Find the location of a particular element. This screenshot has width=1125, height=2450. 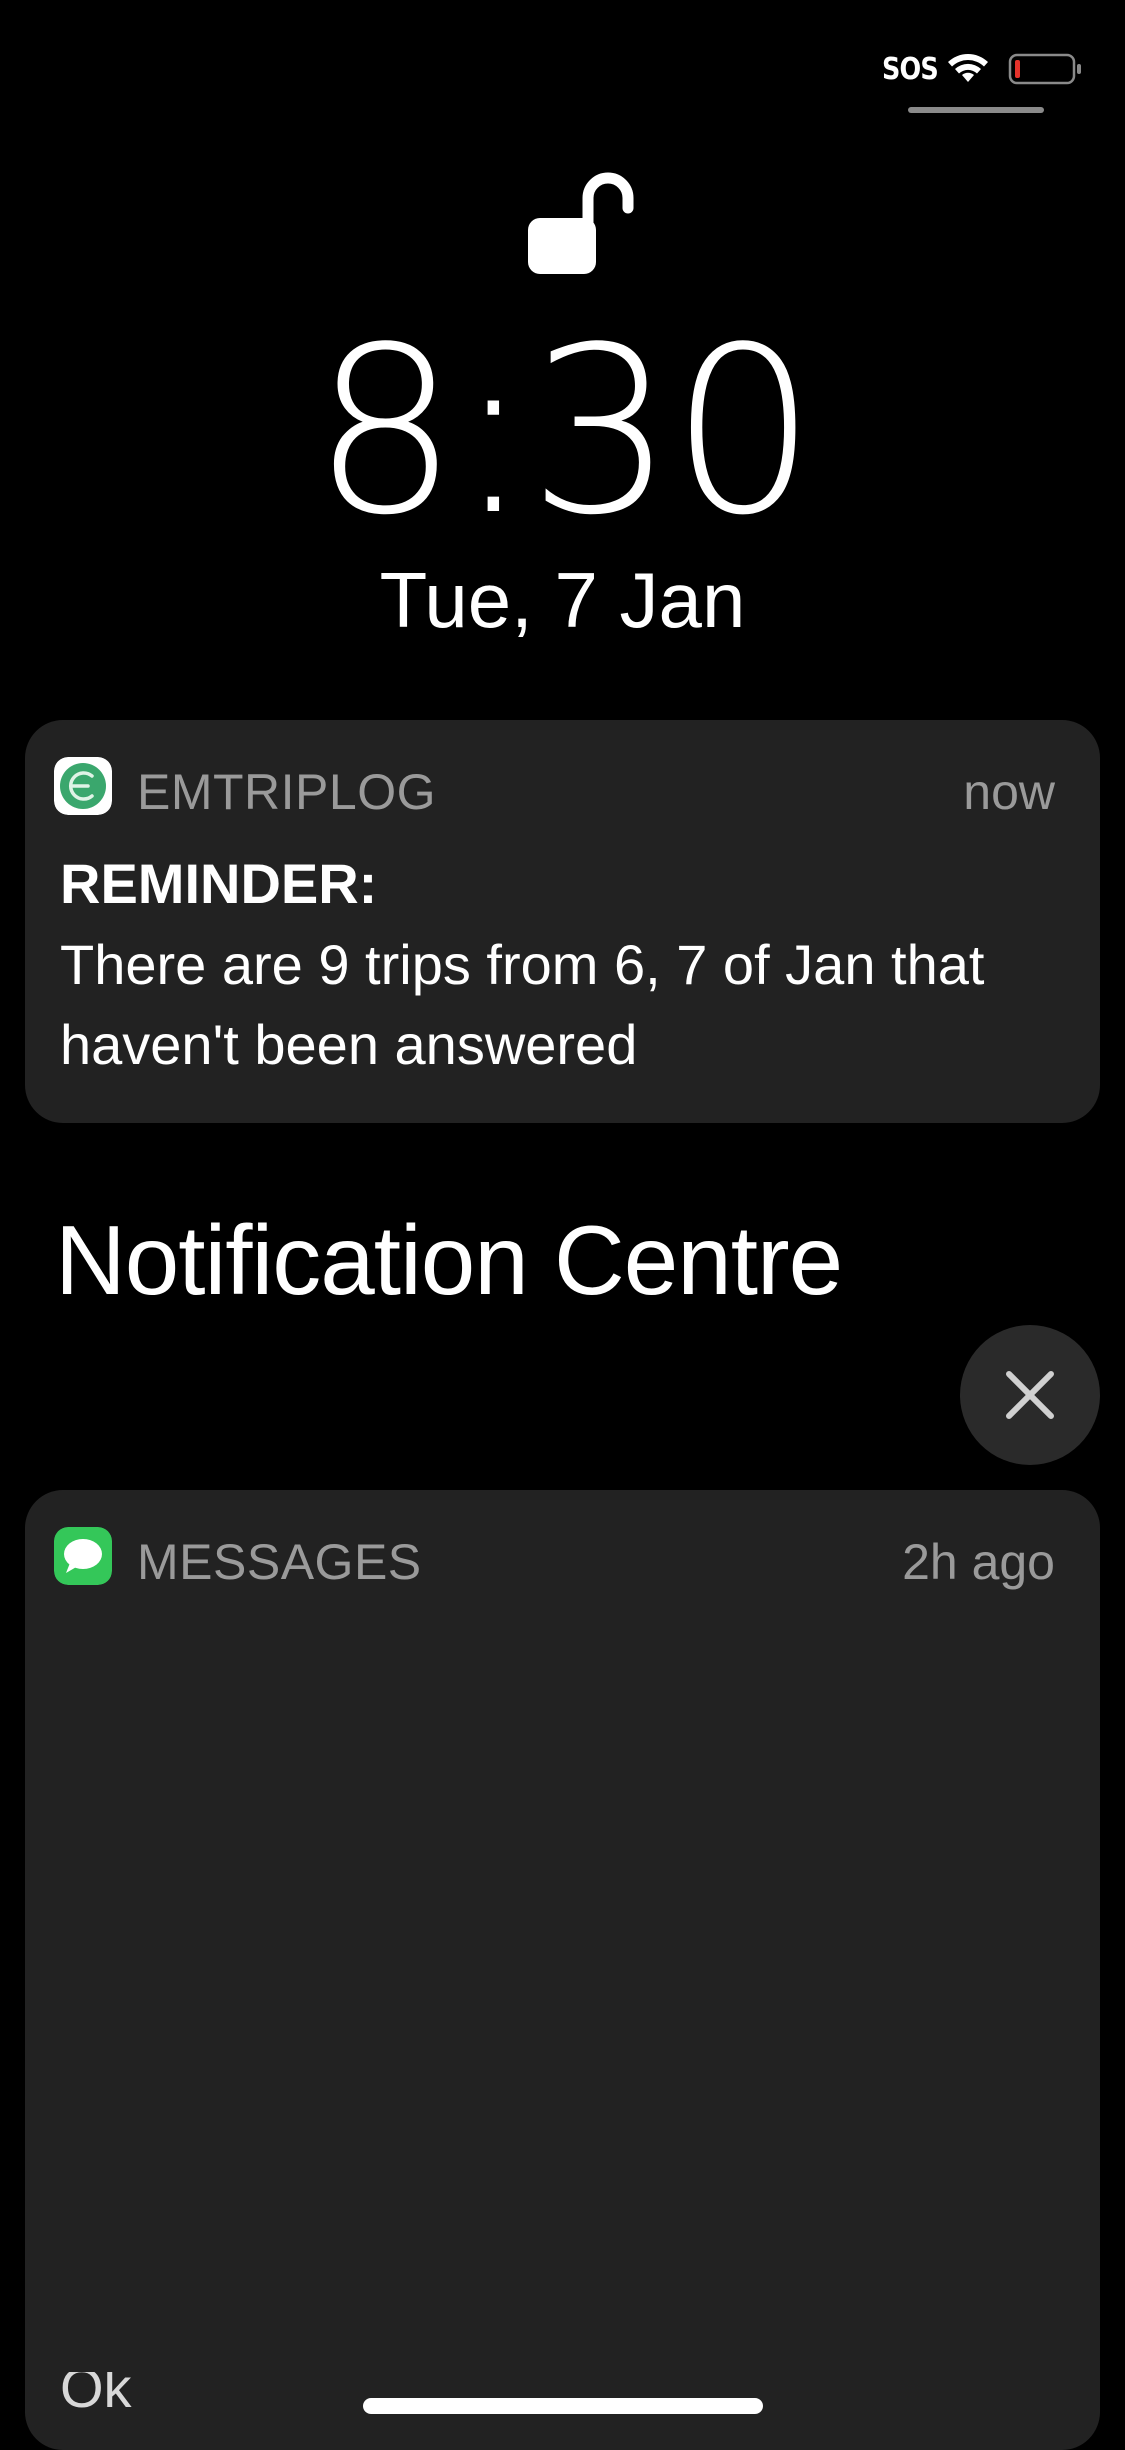

clear-notifications-button is located at coordinates (1030, 1395).